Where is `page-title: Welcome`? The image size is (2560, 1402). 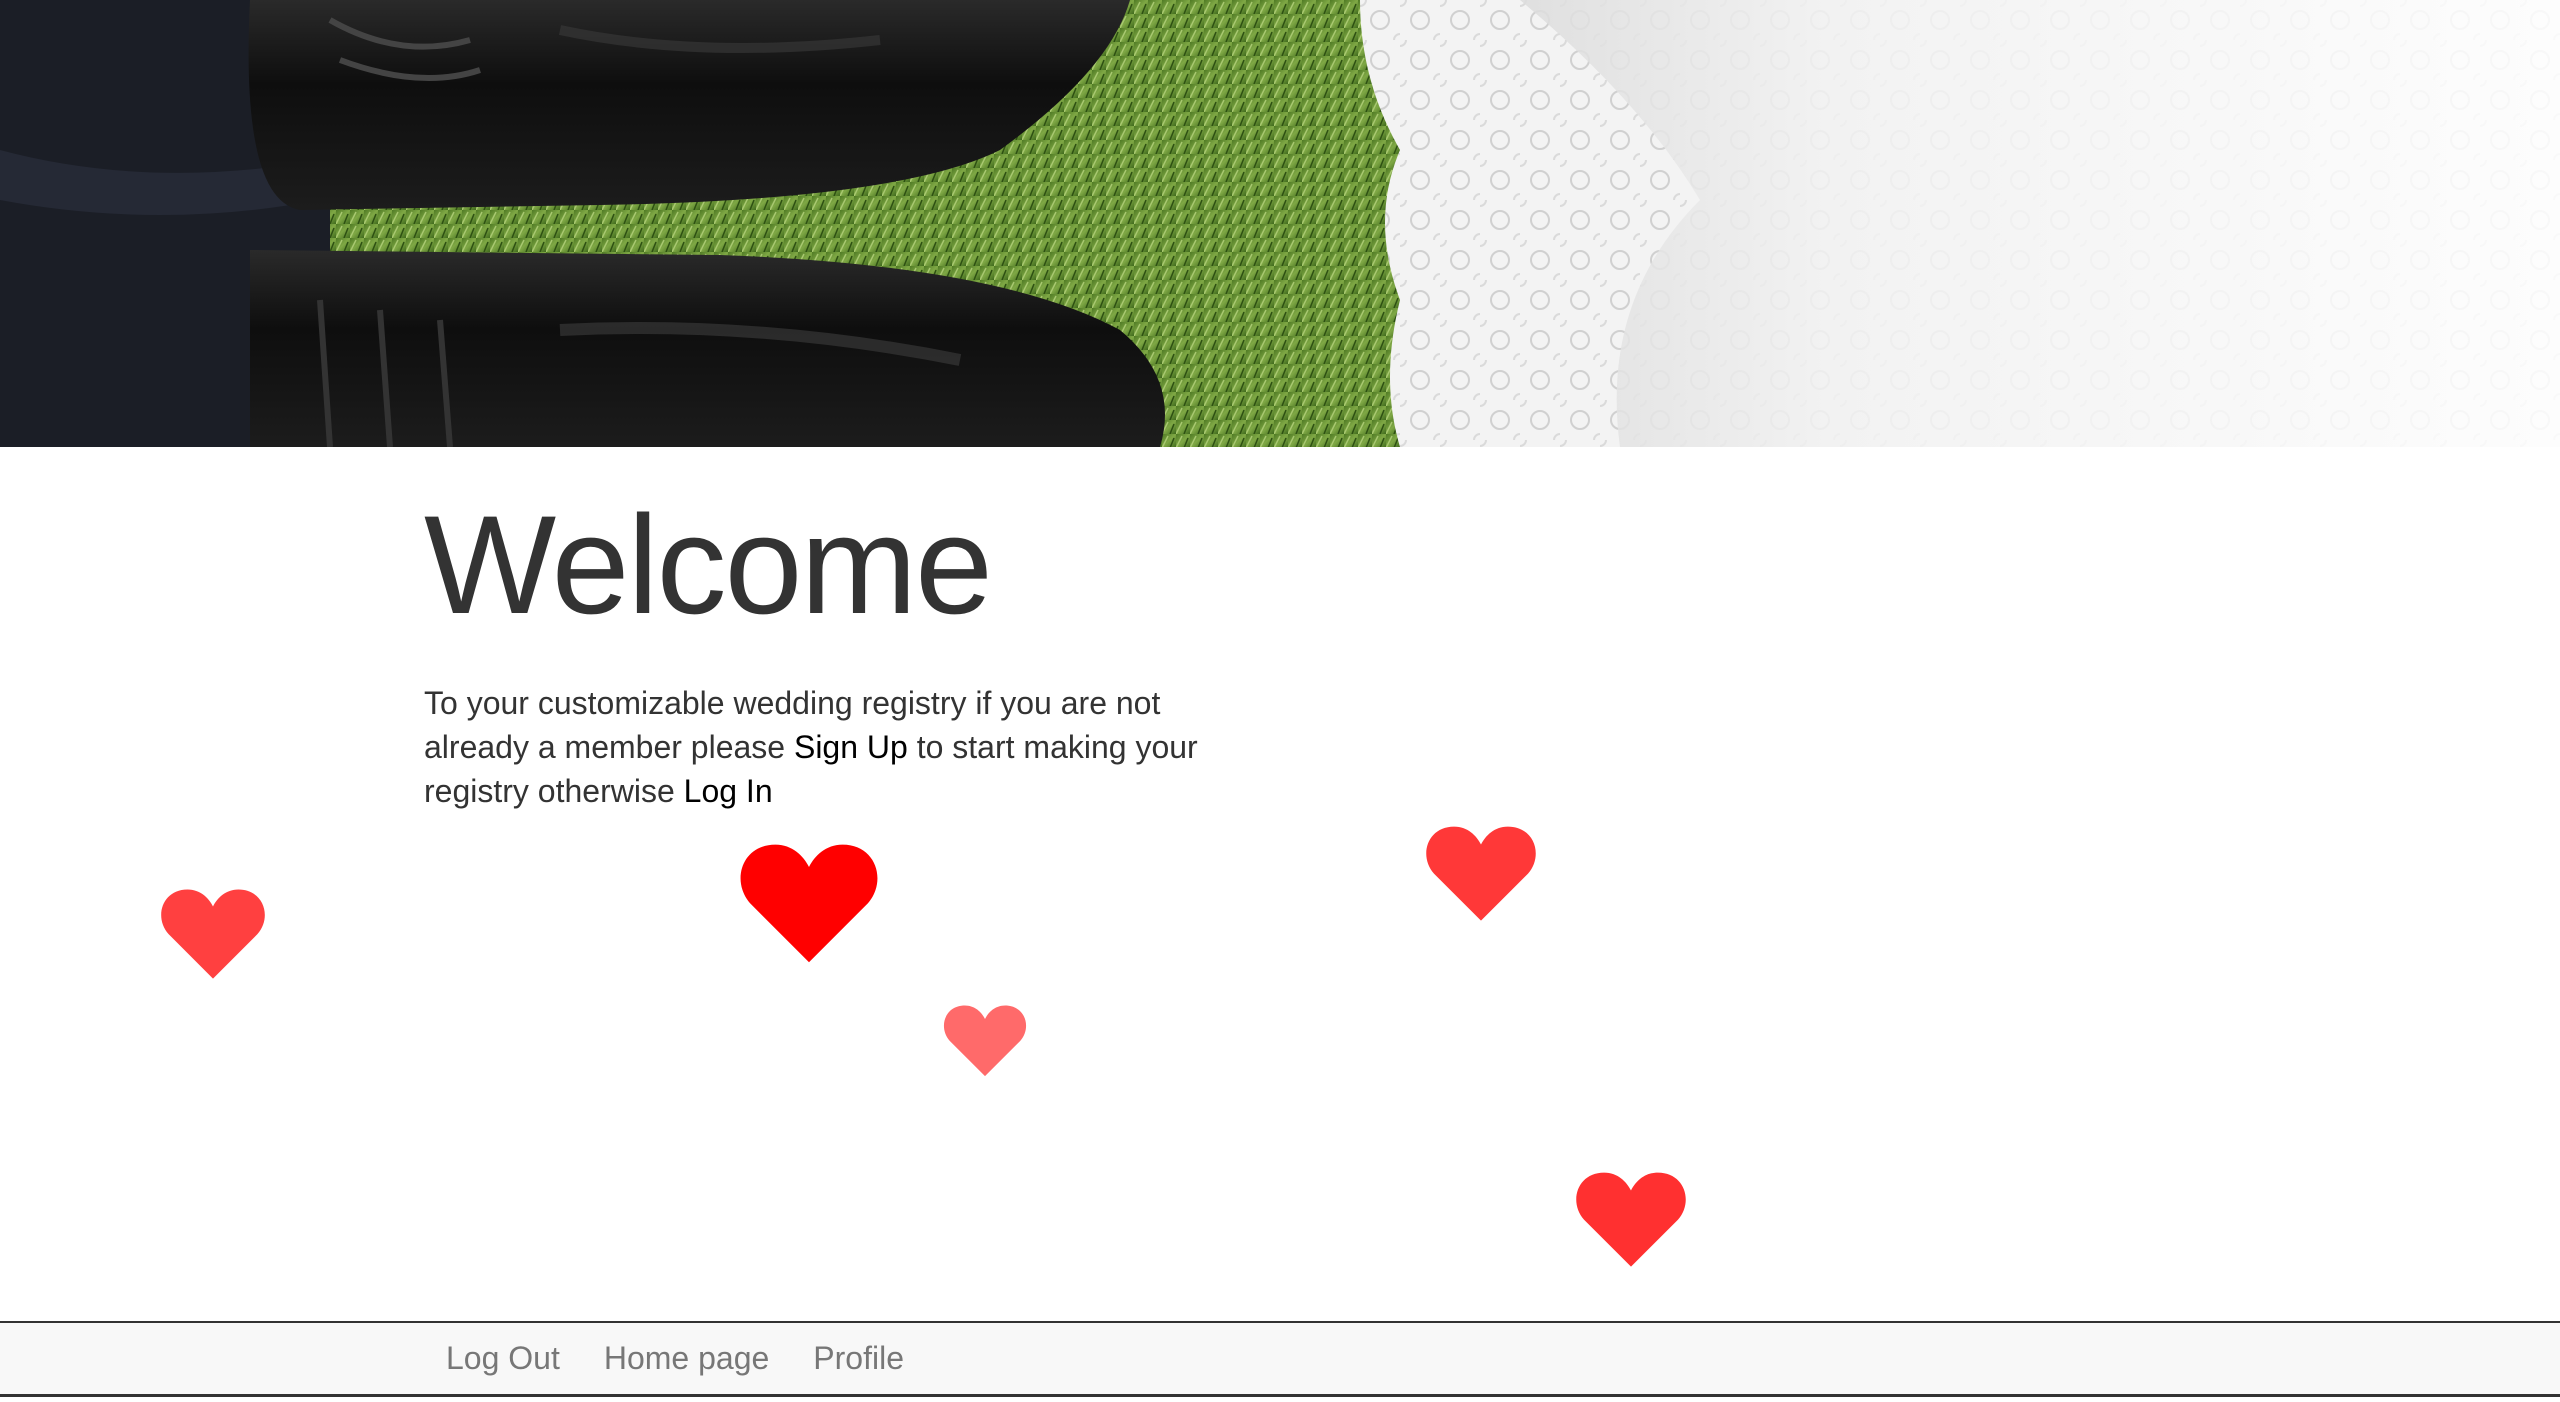 page-title: Welcome is located at coordinates (708, 564).